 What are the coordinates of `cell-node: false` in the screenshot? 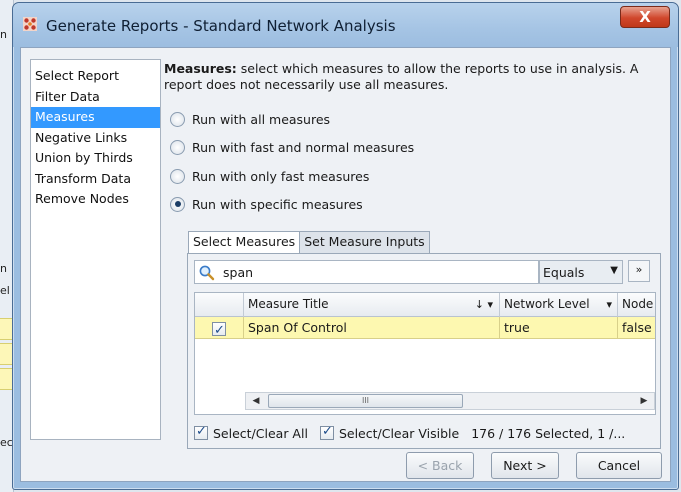 It's located at (637, 327).